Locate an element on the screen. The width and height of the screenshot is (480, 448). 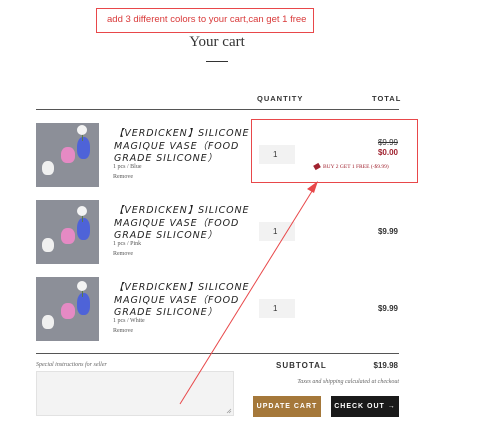
highlight-box is located at coordinates (334, 151).